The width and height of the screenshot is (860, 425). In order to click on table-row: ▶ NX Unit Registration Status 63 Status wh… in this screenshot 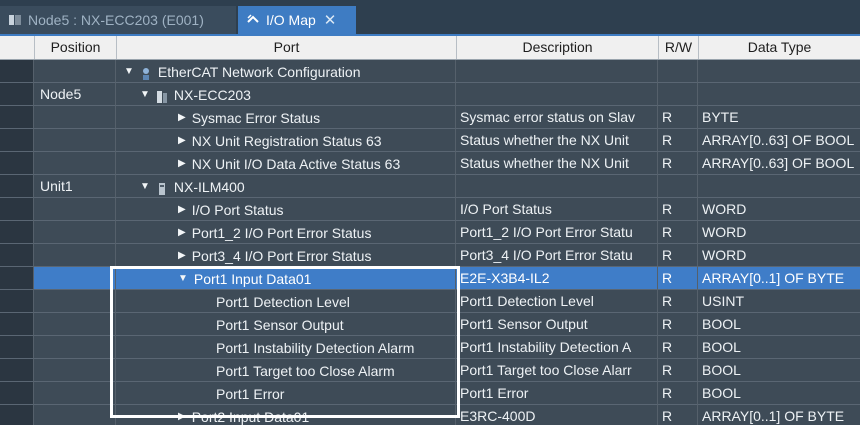, I will do `click(430, 140)`.